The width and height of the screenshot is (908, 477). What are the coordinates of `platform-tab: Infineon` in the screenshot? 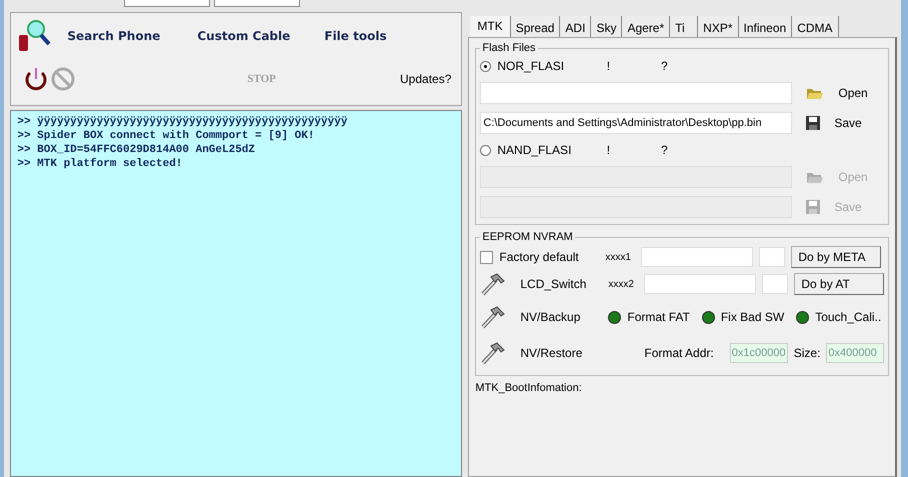 It's located at (765, 26).